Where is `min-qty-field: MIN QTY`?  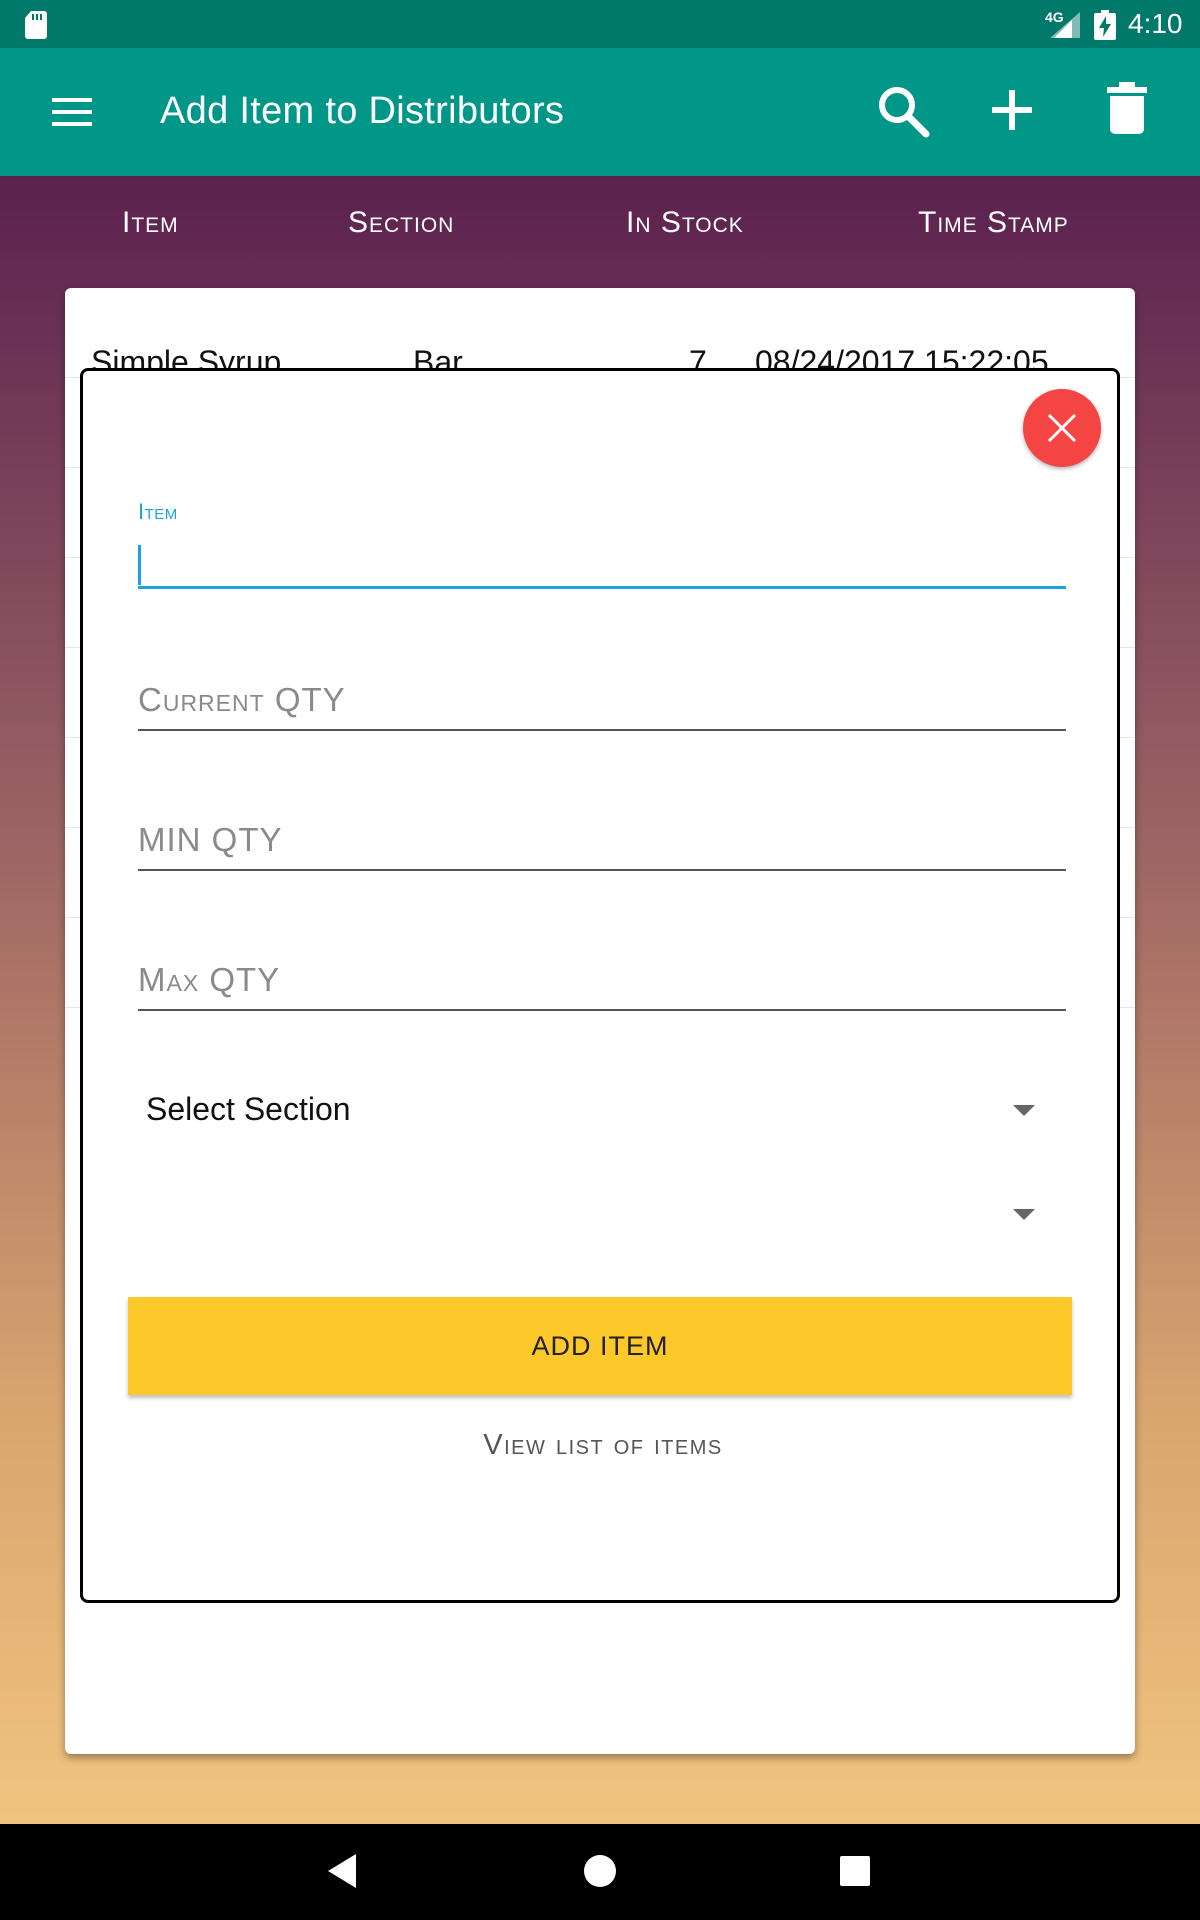
min-qty-field: MIN QTY is located at coordinates (602, 842).